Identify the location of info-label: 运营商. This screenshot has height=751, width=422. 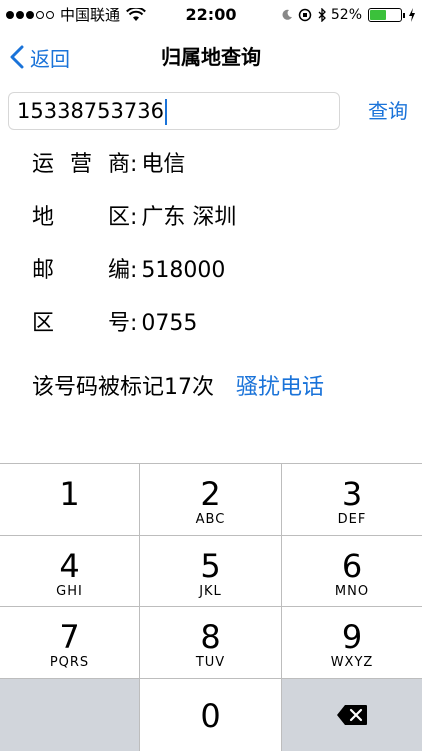
(81, 164).